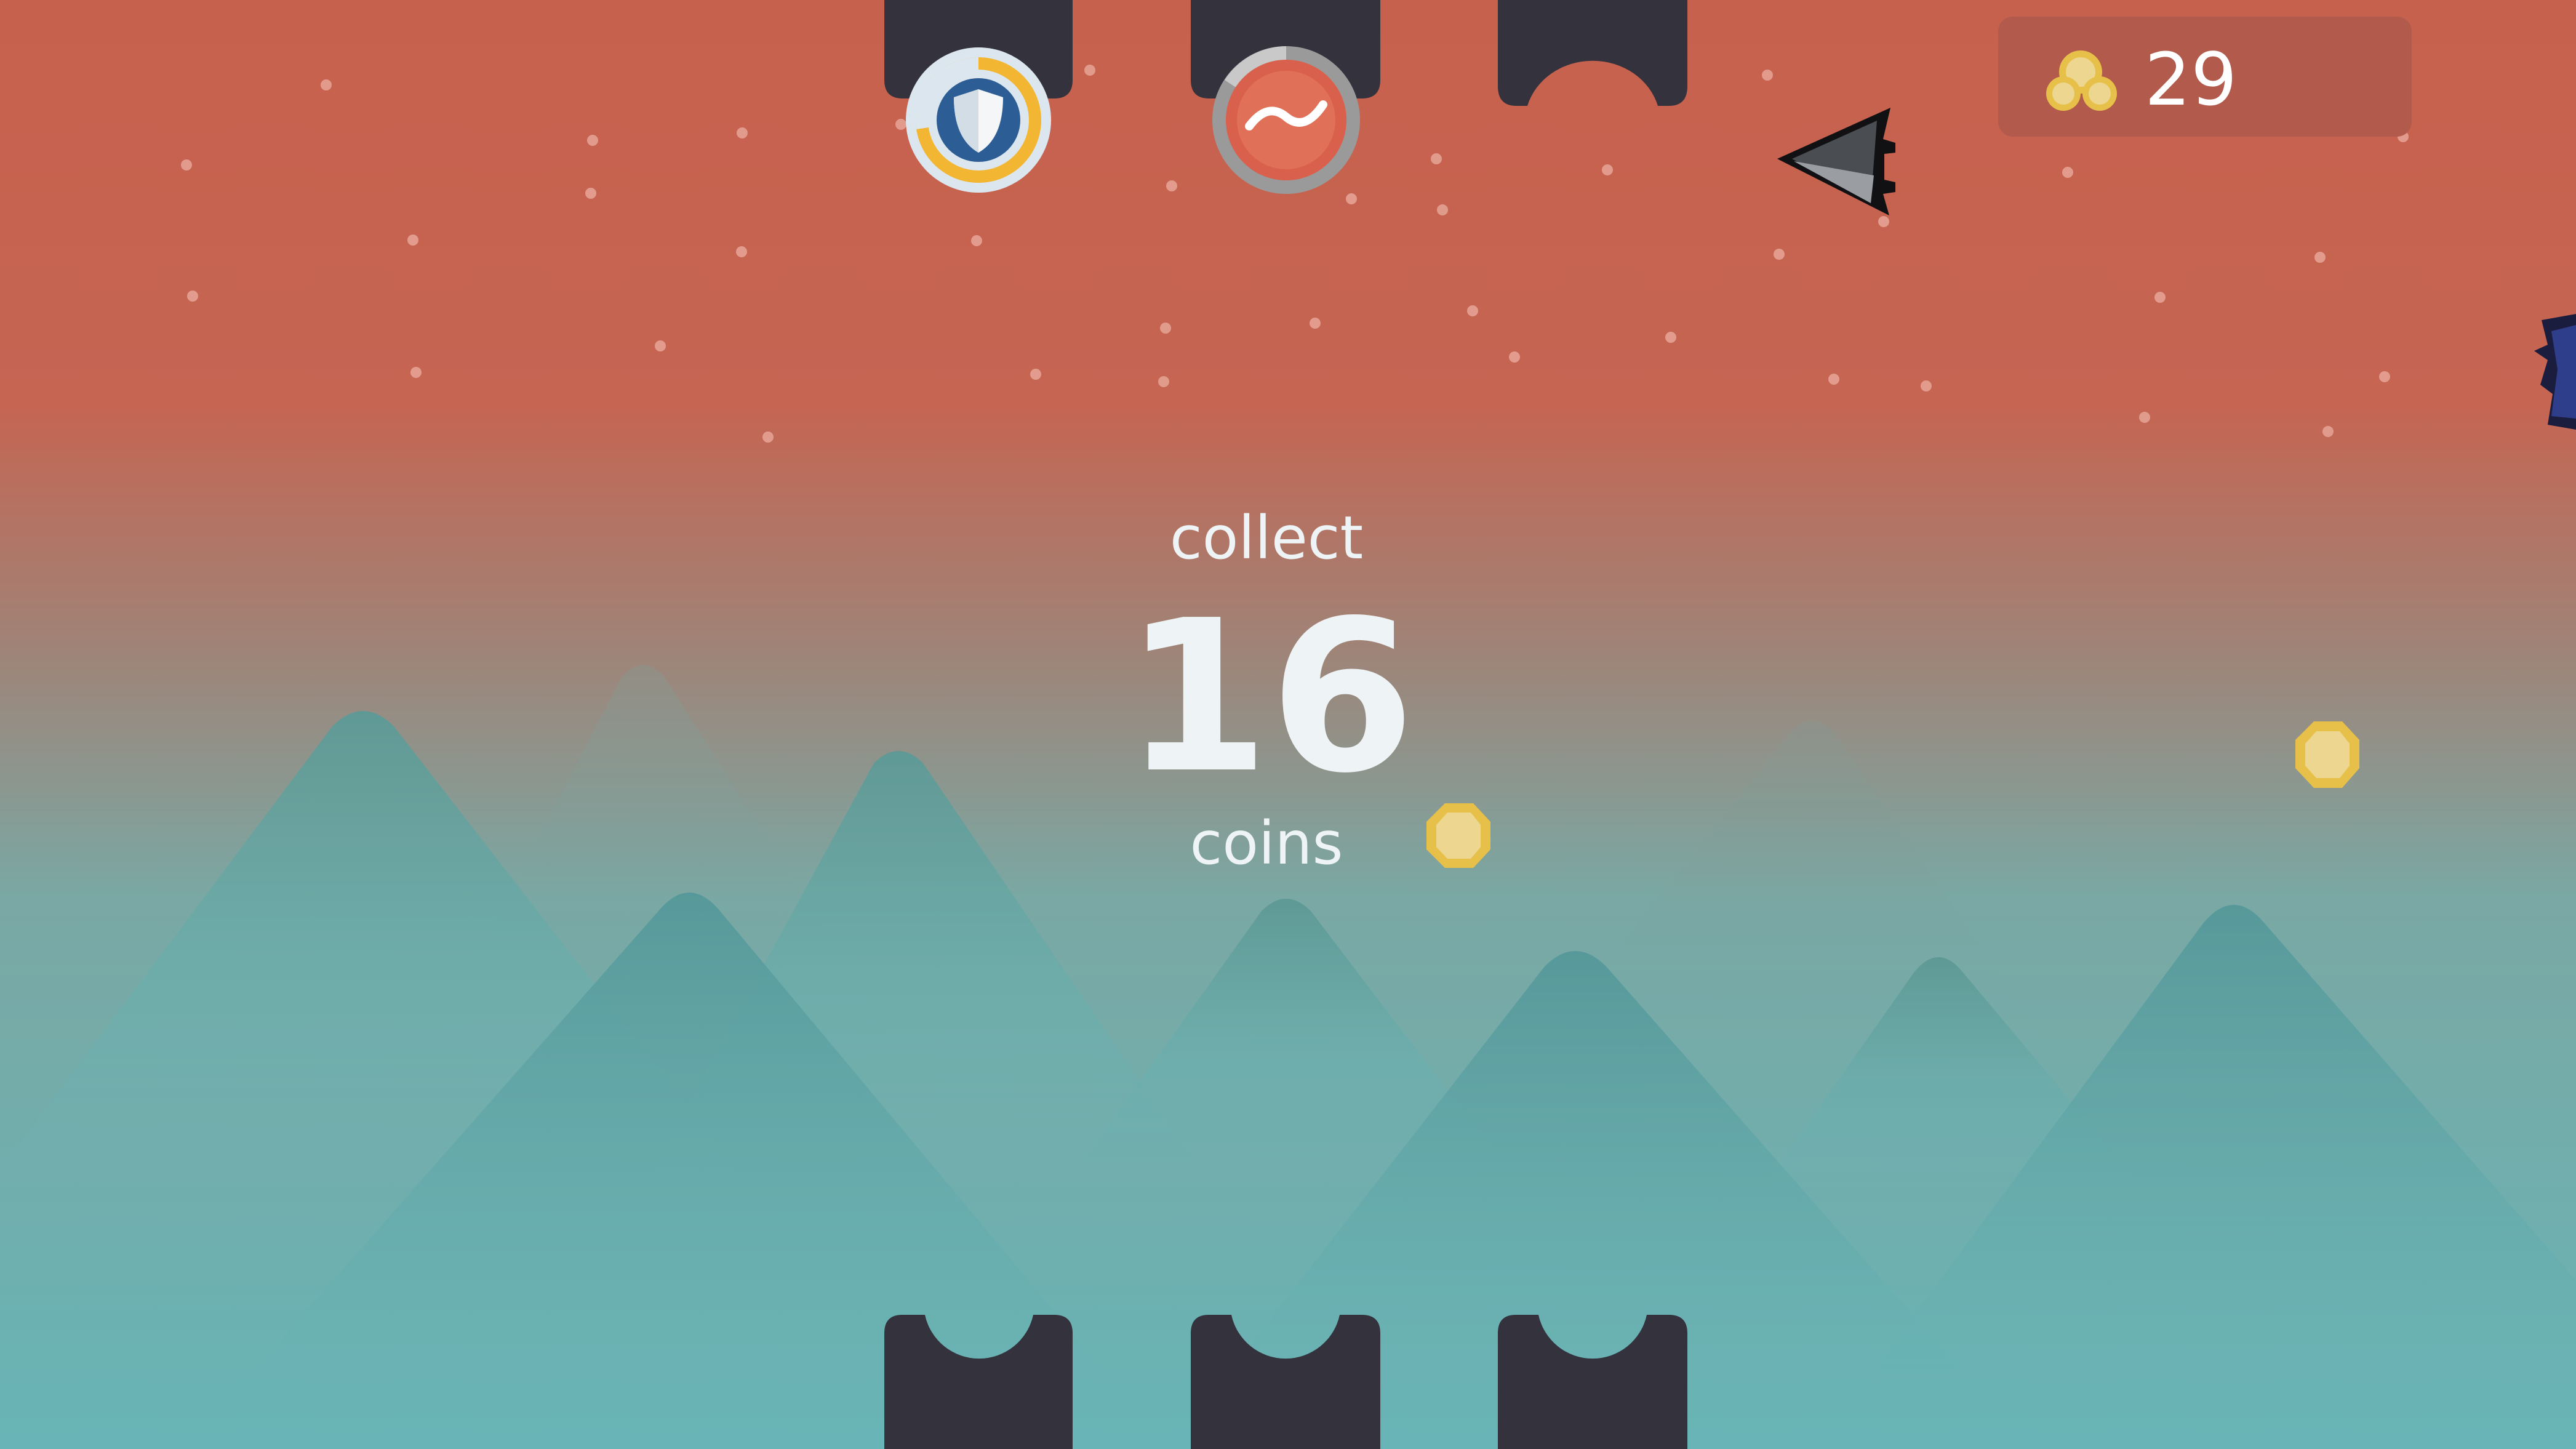 This screenshot has width=2576, height=1449. Describe the element at coordinates (1266, 538) in the screenshot. I see `objective-line1: collect` at that location.